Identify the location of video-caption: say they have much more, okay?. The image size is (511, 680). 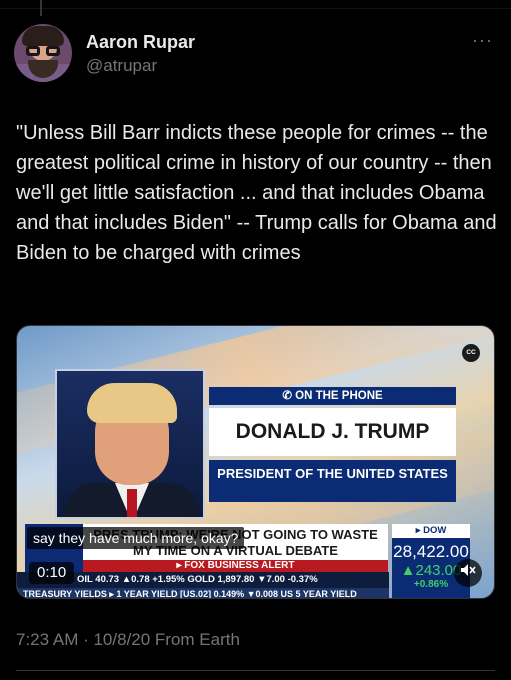
(136, 538).